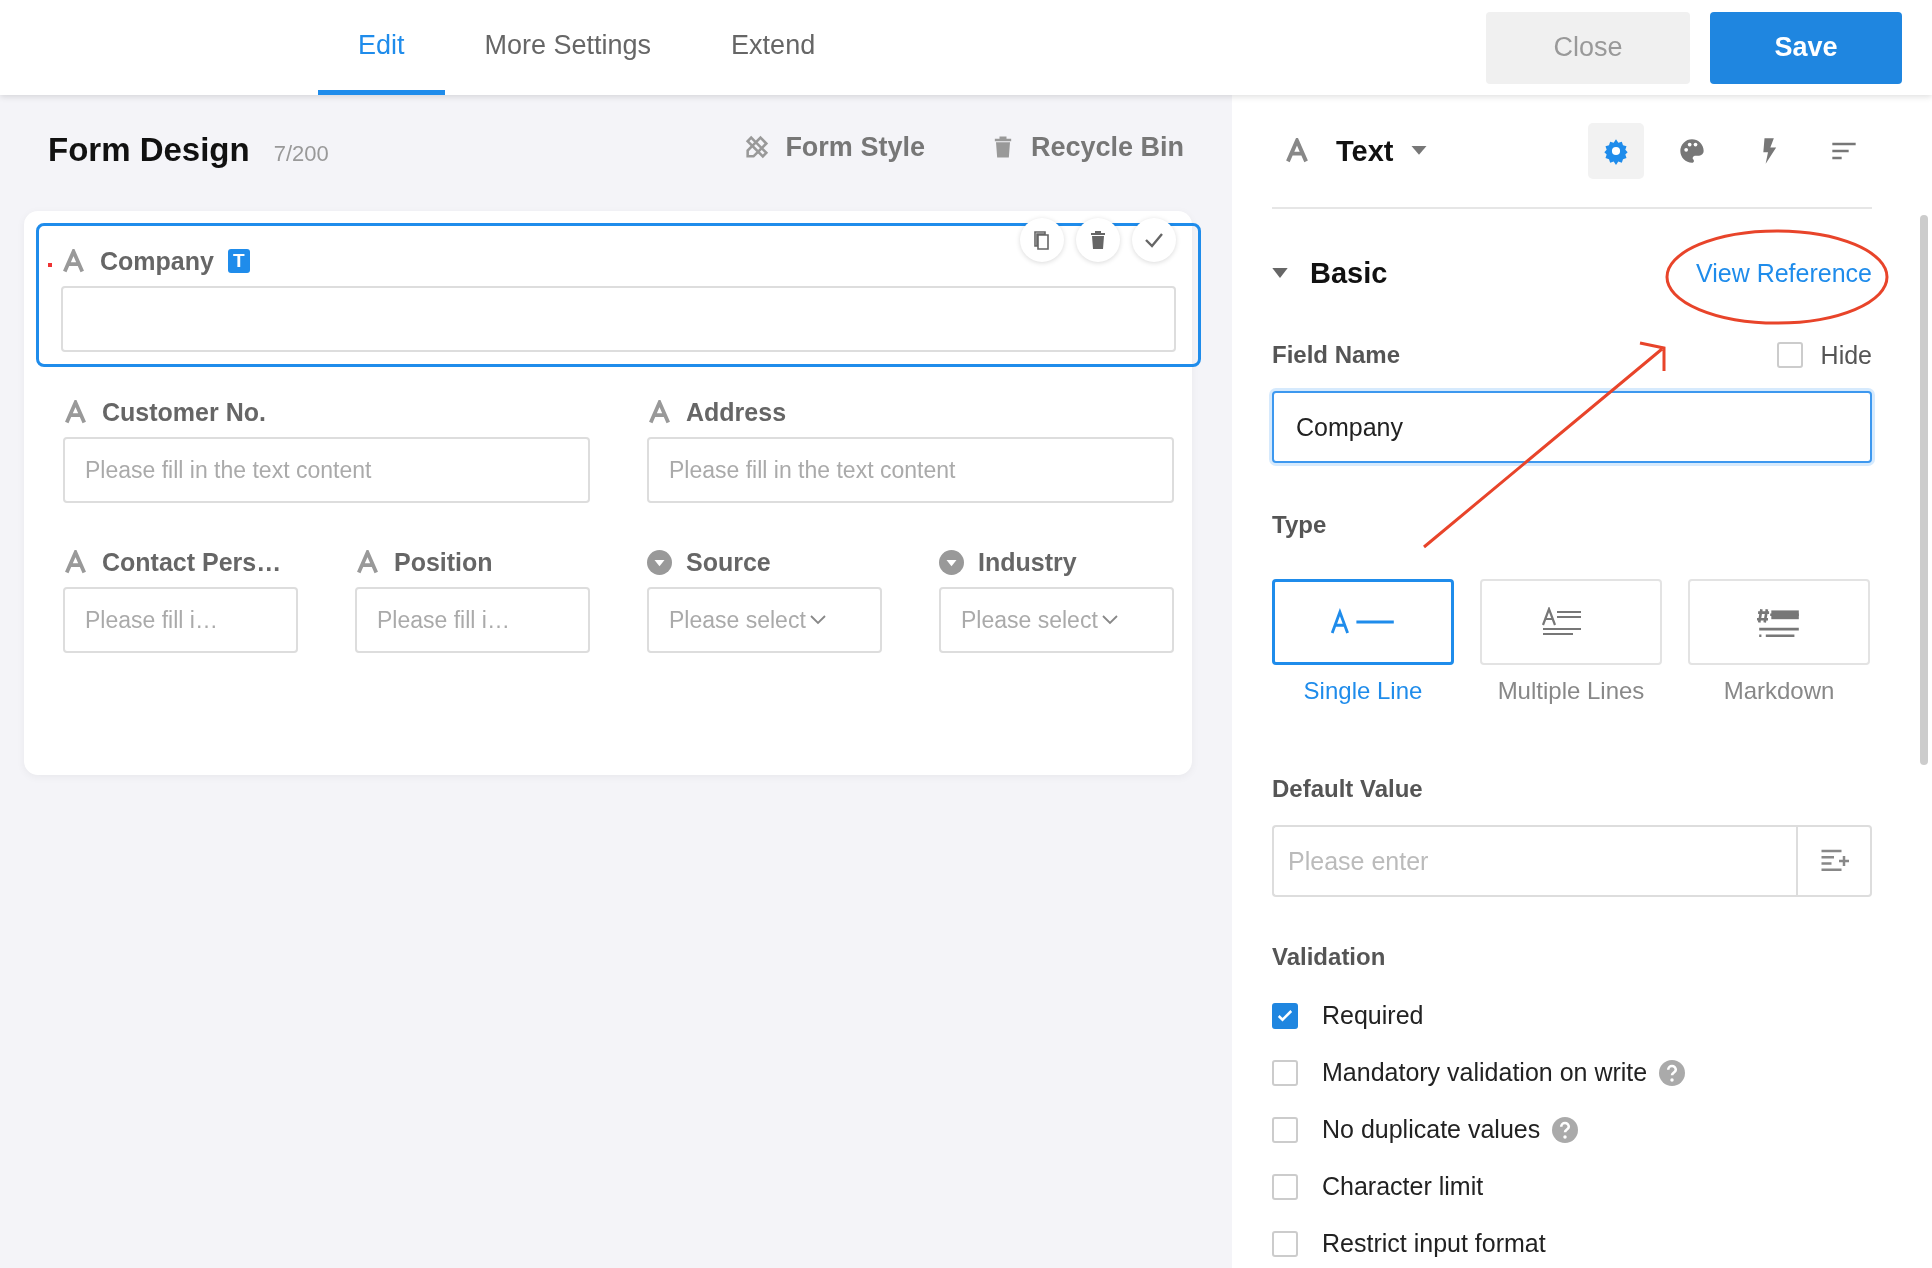  Describe the element at coordinates (773, 47) in the screenshot. I see `tab: Extend` at that location.